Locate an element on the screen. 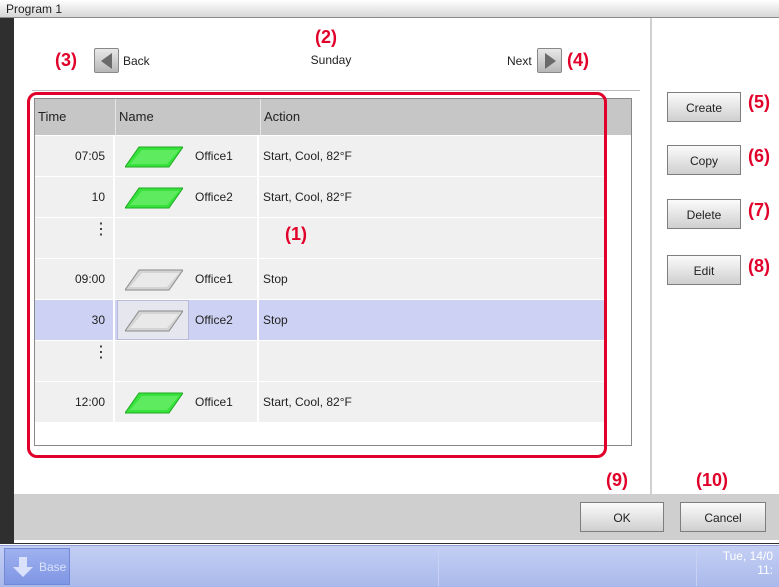 Image resolution: width=779 pixels, height=587 pixels. annotation-4: (4) is located at coordinates (578, 60).